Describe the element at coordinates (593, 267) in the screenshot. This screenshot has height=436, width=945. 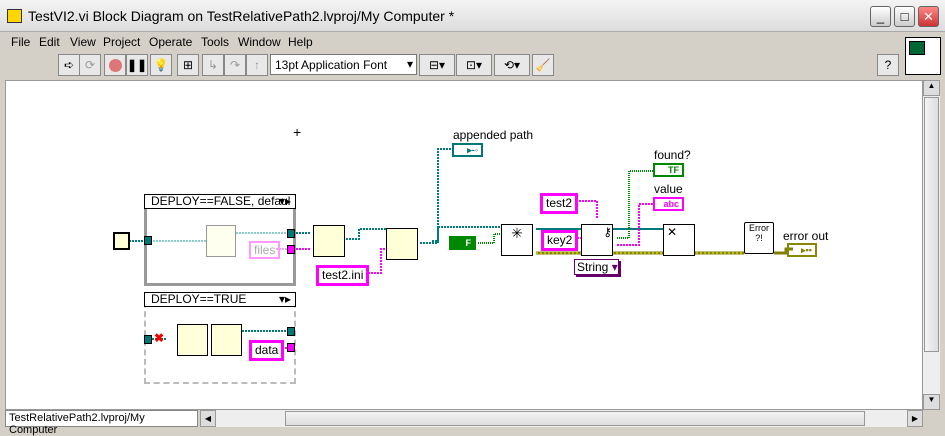
I see `type-selector-value: String` at that location.